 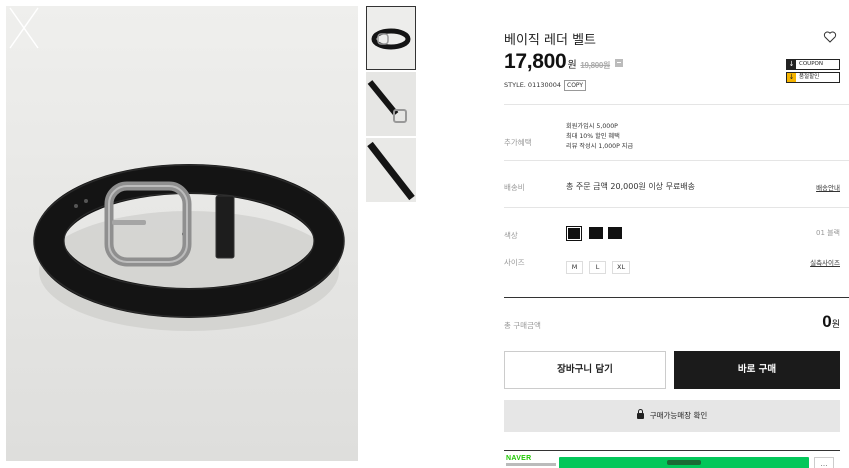 I want to click on soldout-discount-label: 품절할인, so click(x=809, y=77).